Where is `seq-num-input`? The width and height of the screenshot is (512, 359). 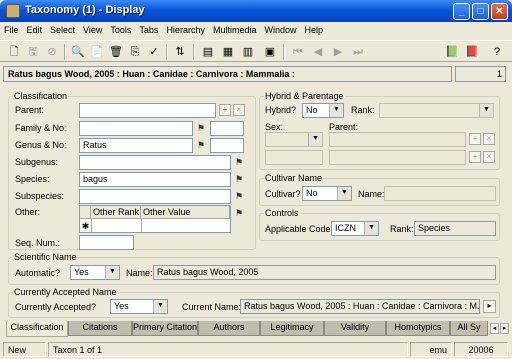
seq-num-input is located at coordinates (106, 242).